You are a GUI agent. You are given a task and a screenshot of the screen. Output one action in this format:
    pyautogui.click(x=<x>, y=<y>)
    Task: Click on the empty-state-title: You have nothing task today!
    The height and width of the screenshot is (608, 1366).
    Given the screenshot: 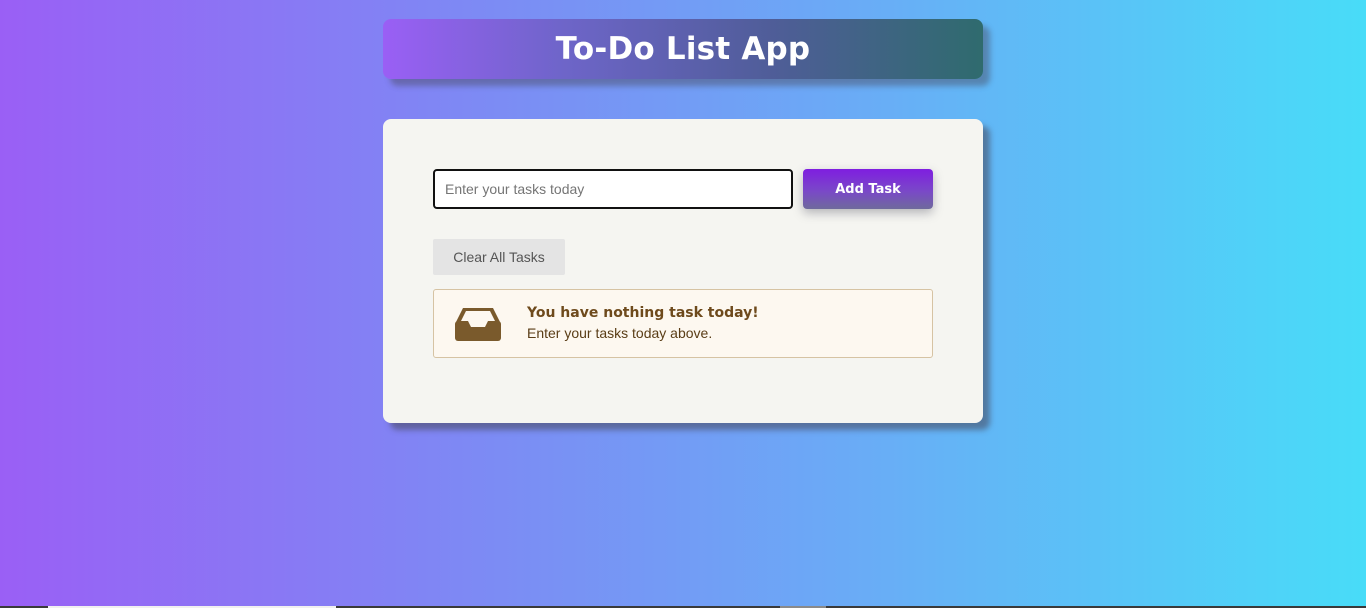 What is the action you would take?
    pyautogui.click(x=643, y=313)
    